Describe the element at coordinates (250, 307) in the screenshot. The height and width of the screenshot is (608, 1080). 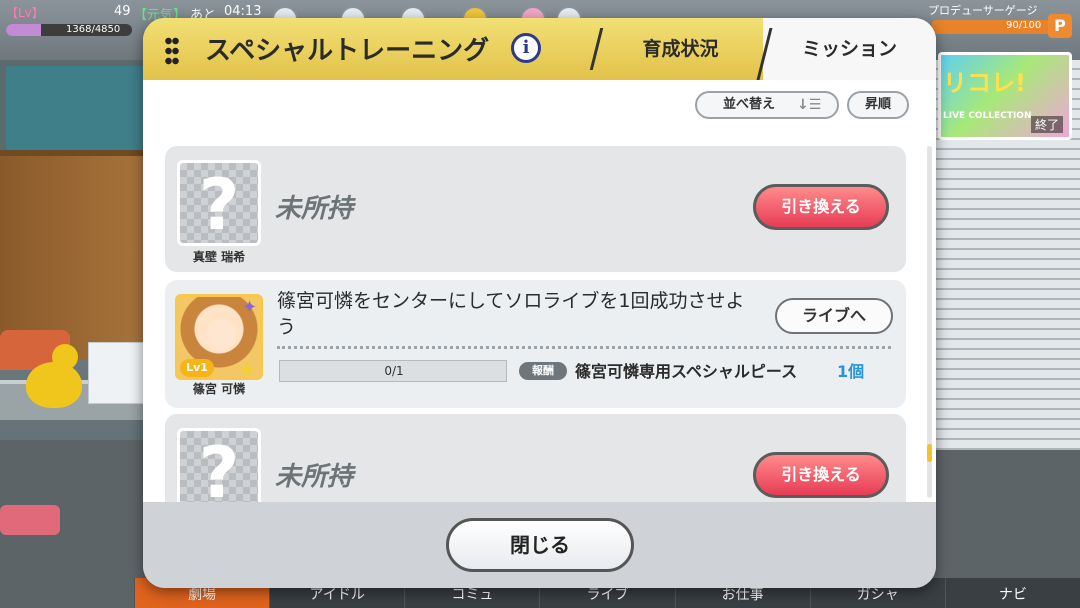
I see `sparkle-icon: ✦` at that location.